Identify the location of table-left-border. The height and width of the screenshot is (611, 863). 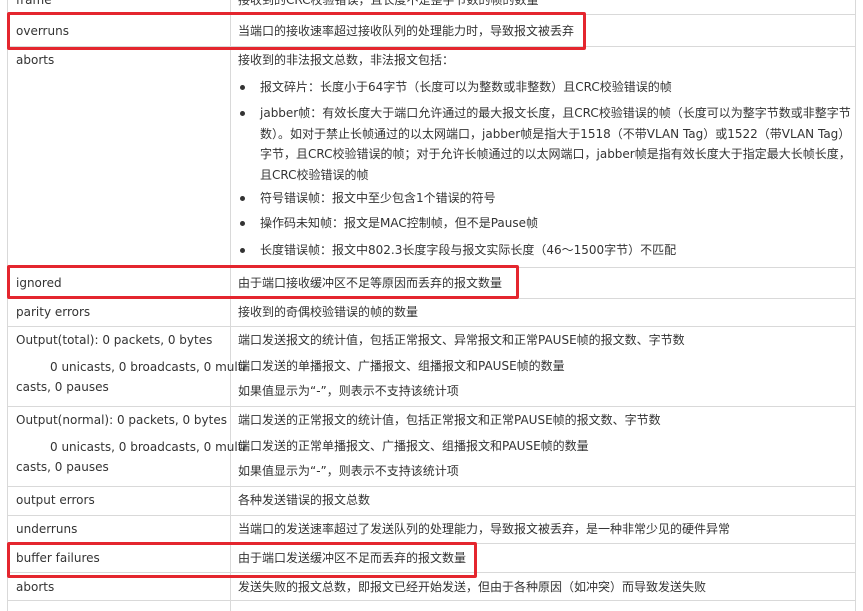
(7, 305).